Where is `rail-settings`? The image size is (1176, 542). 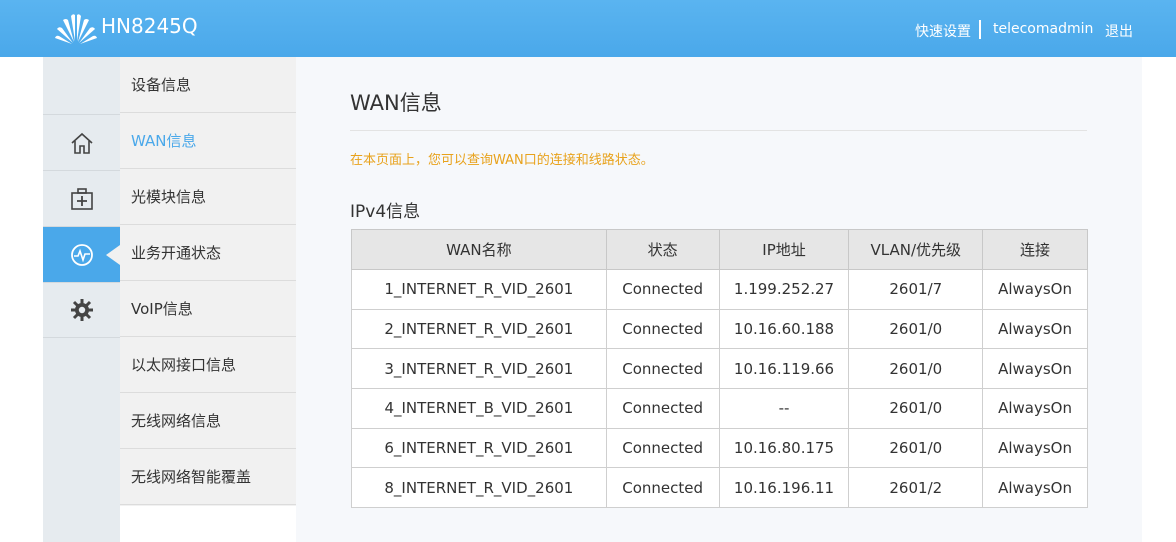 rail-settings is located at coordinates (81, 310).